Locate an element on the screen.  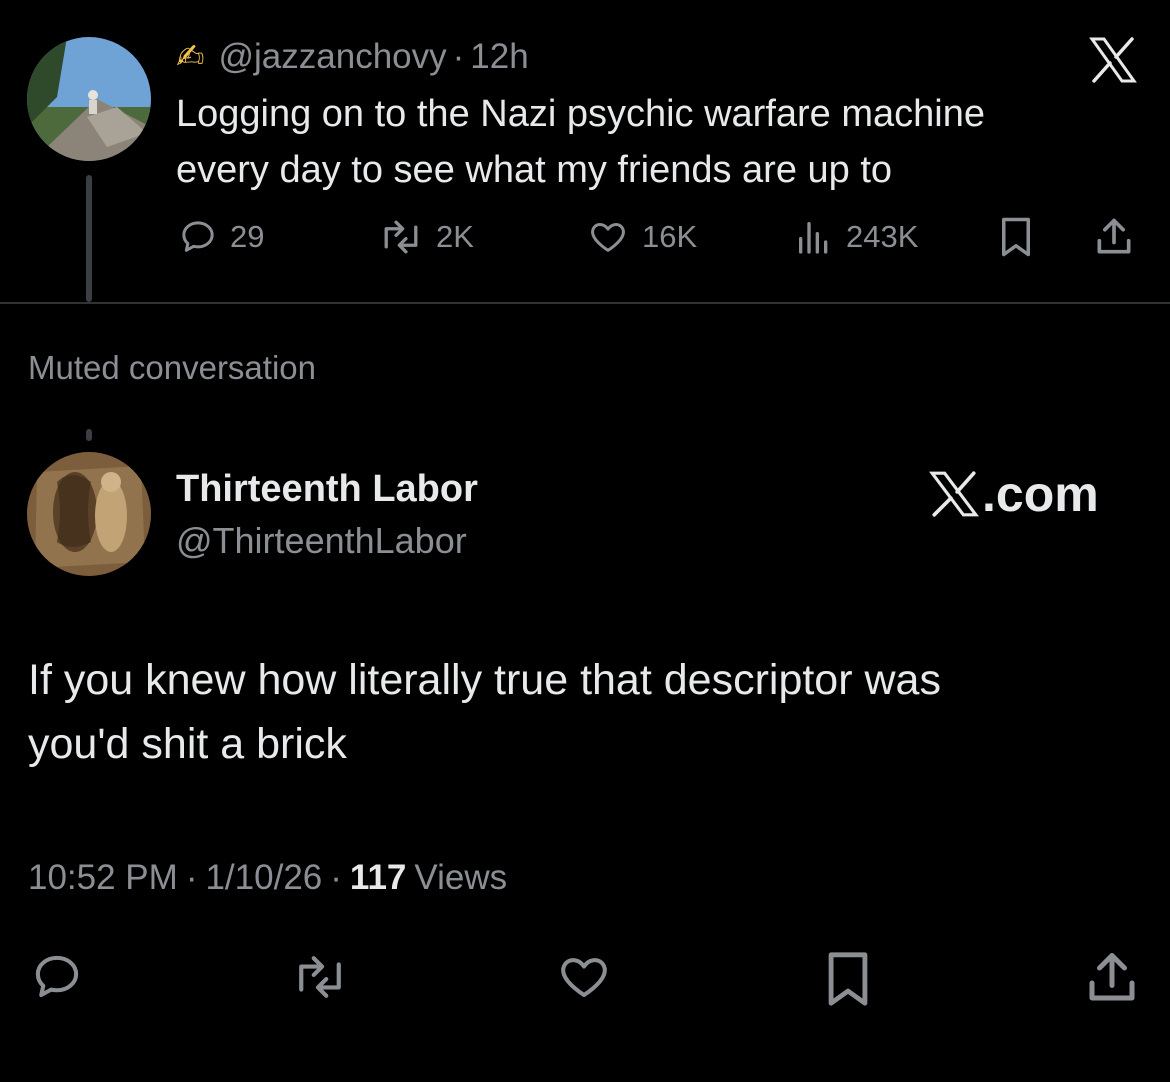
reply-button is located at coordinates (57, 977).